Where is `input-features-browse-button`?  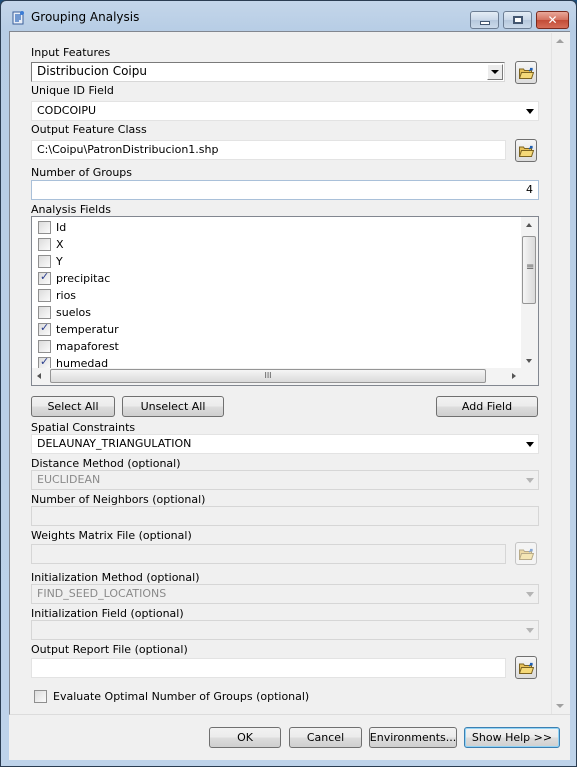
input-features-browse-button is located at coordinates (526, 72).